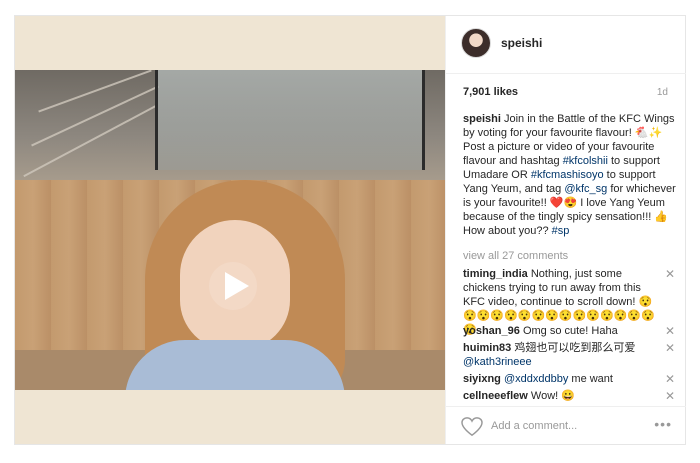 This screenshot has height=463, width=700. I want to click on hashtag-kfcmashisoyo: #kfcmashisoyo, so click(567, 175).